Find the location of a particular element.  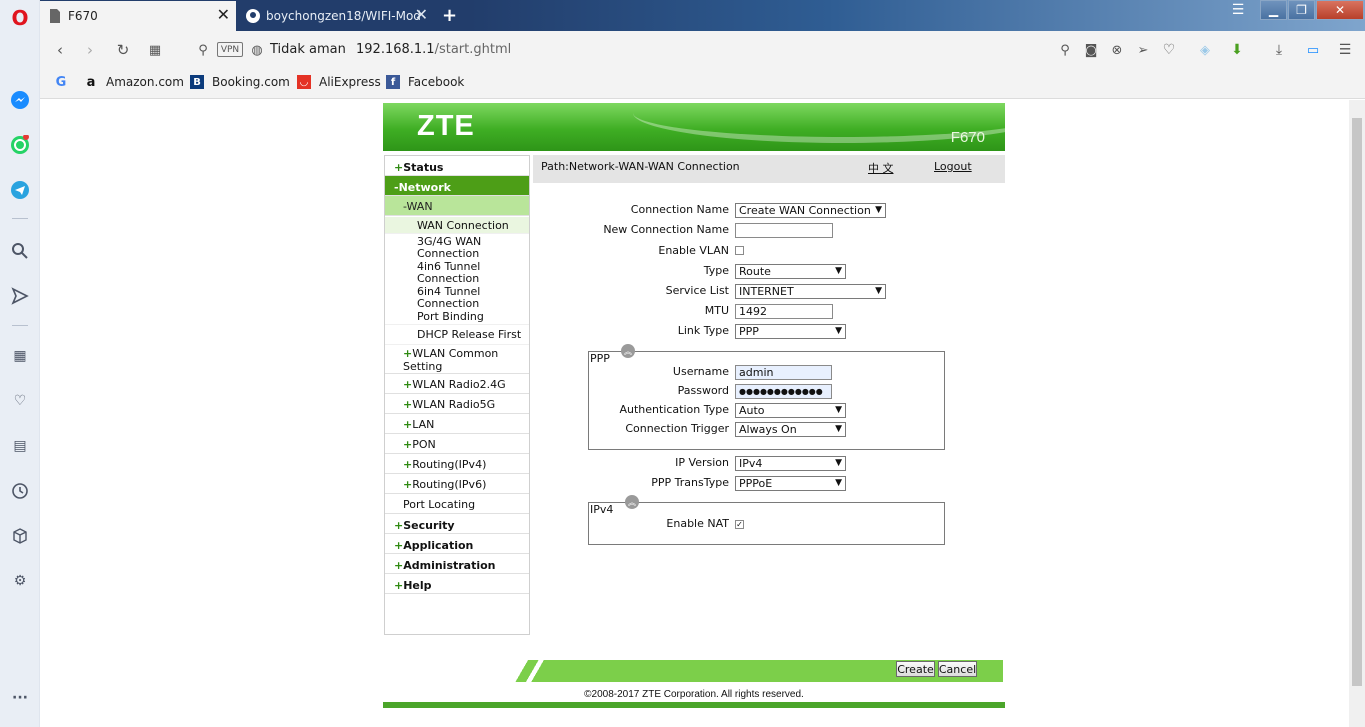

security-status: Tidak aman is located at coordinates (308, 49).